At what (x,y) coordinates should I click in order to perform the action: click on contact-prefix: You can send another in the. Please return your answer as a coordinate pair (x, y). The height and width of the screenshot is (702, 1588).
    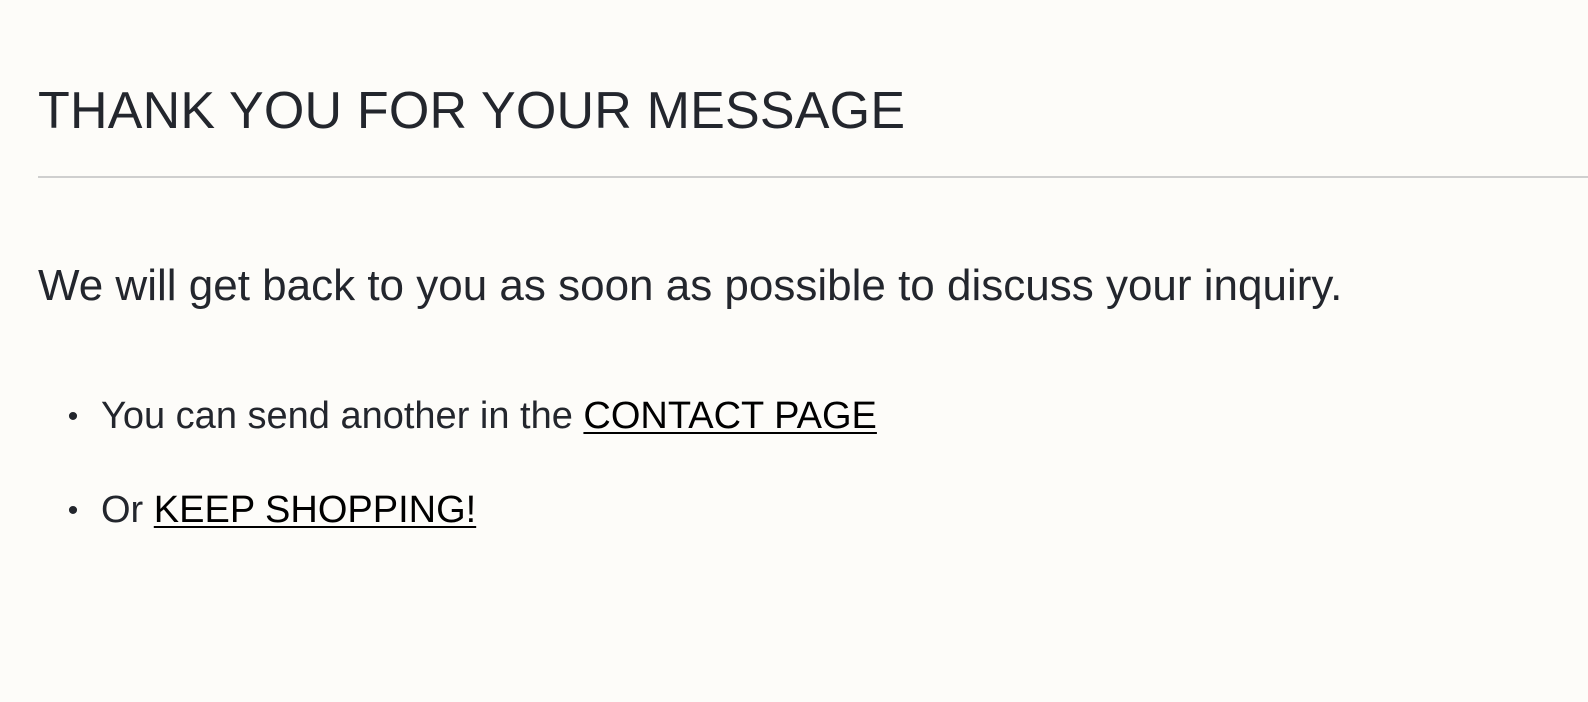
    Looking at the image, I should click on (342, 416).